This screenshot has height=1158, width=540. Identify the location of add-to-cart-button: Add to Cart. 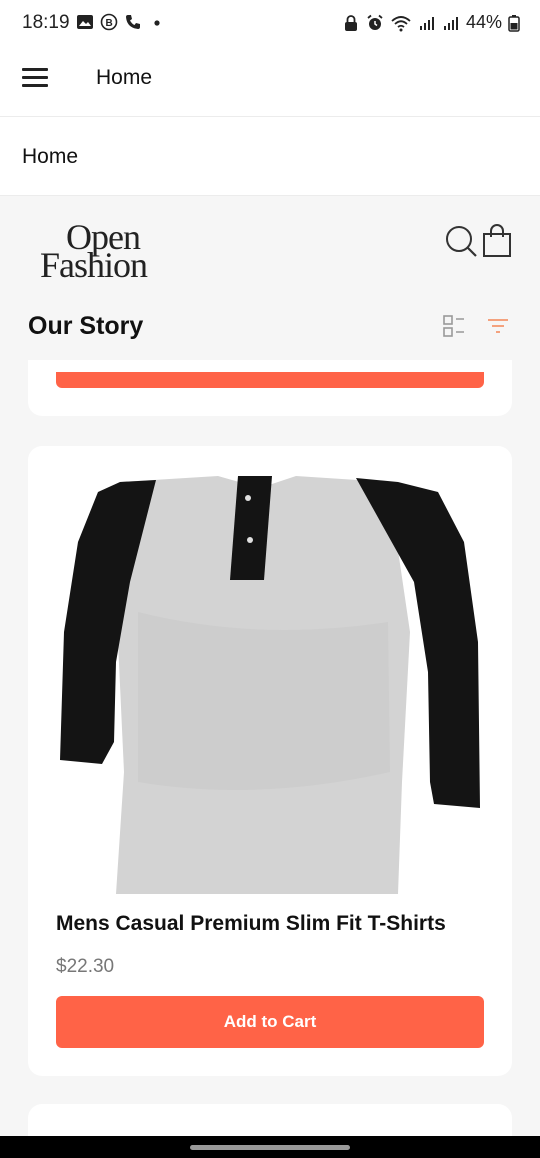
(270, 1022).